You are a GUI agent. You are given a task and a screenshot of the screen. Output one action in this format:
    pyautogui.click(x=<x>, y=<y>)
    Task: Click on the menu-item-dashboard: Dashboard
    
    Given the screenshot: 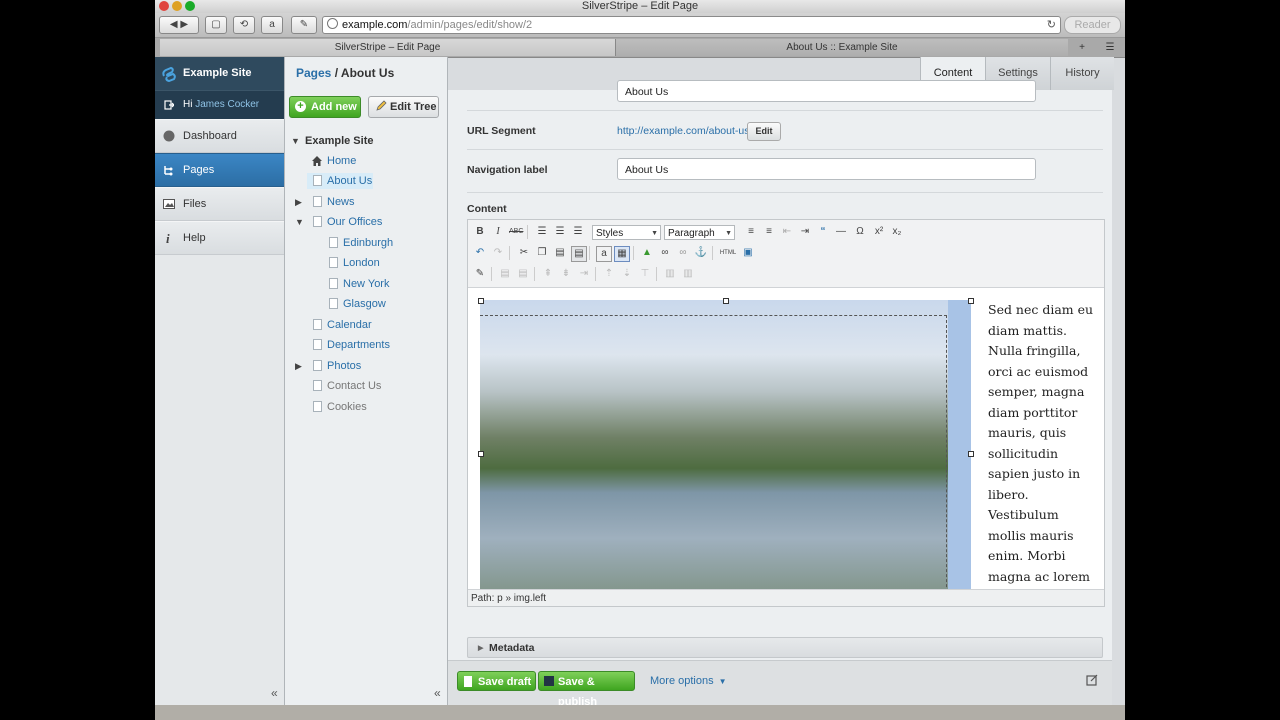 What is the action you would take?
    pyautogui.click(x=219, y=136)
    